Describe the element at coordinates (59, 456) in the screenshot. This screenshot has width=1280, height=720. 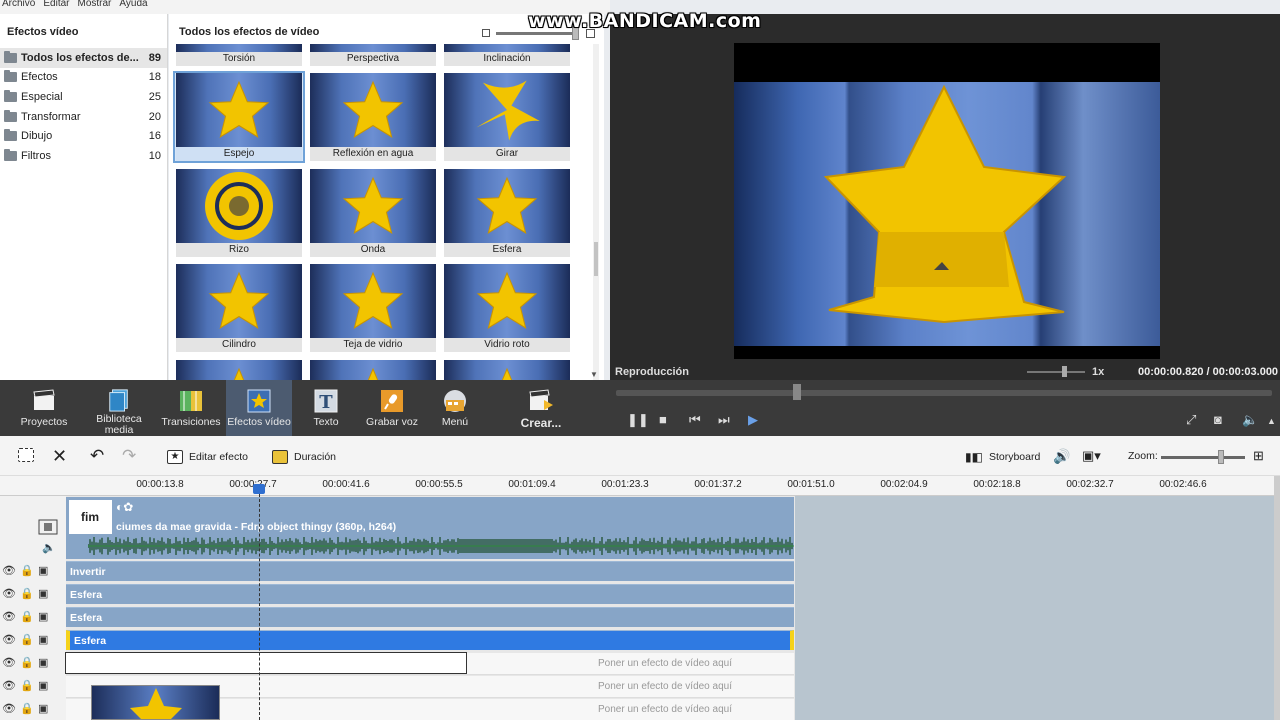
I see `delete-icon: ✕` at that location.